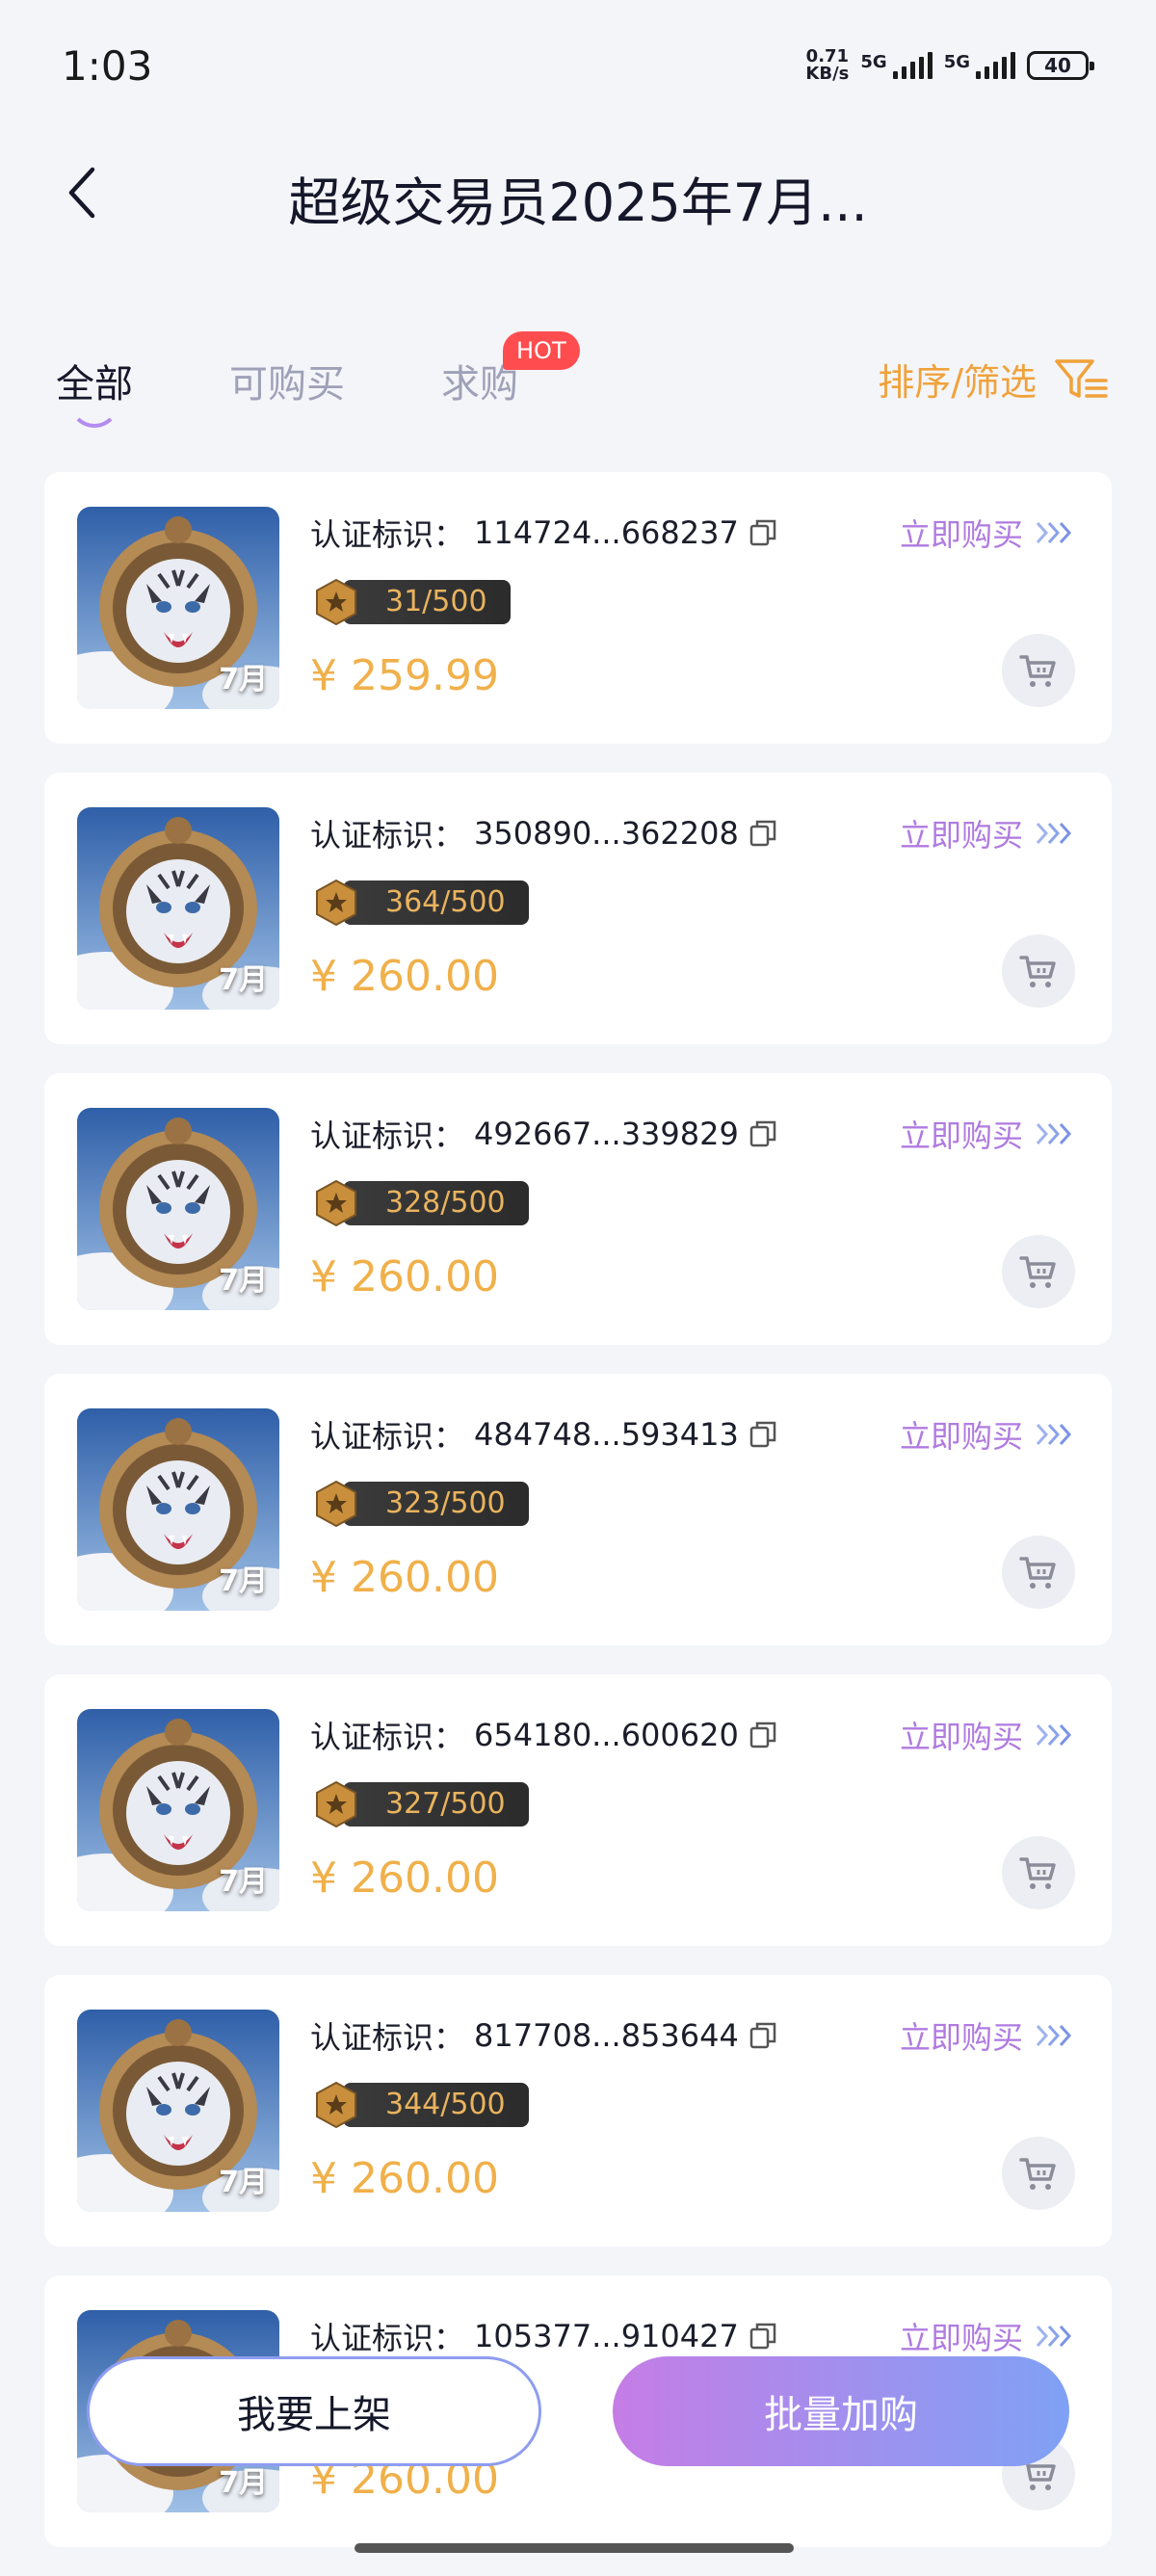 Image resolution: width=1156 pixels, height=2576 pixels. Describe the element at coordinates (94, 380) in the screenshot. I see `tab-all: 全部` at that location.